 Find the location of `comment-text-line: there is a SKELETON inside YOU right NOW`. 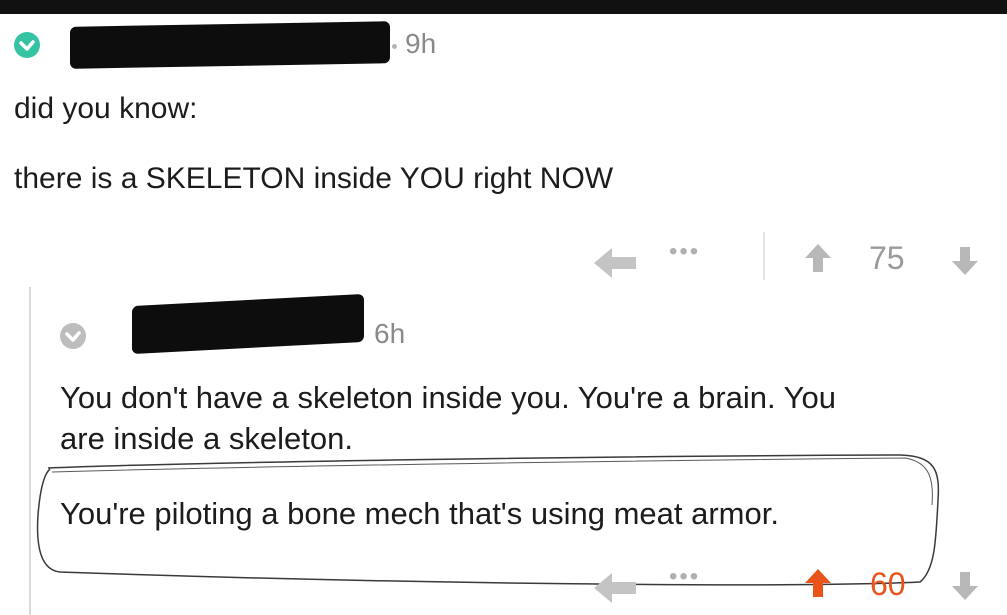

comment-text-line: there is a SKELETON inside YOU right NOW is located at coordinates (314, 178).